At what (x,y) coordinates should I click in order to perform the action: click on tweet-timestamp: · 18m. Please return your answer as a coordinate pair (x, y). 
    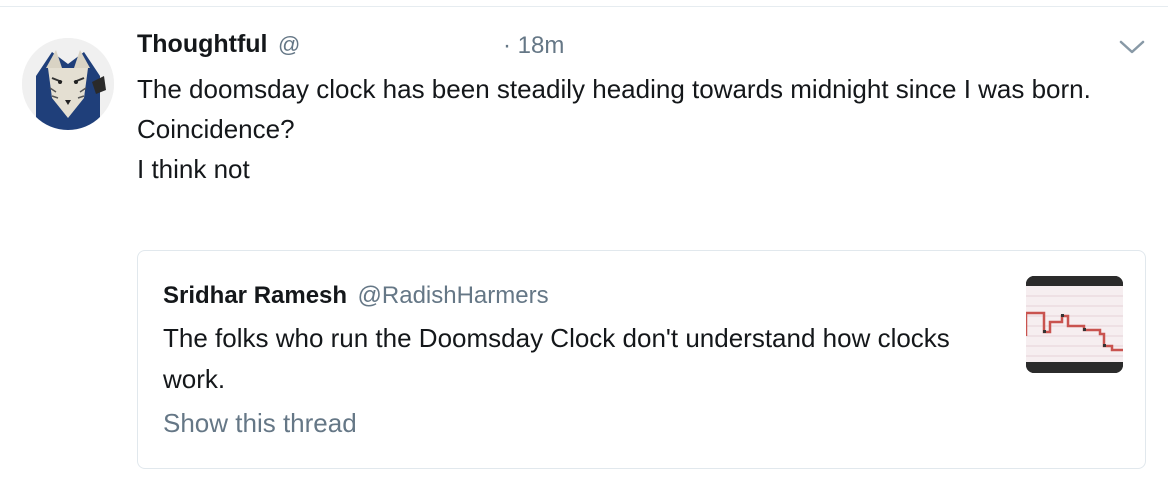
    Looking at the image, I should click on (533, 46).